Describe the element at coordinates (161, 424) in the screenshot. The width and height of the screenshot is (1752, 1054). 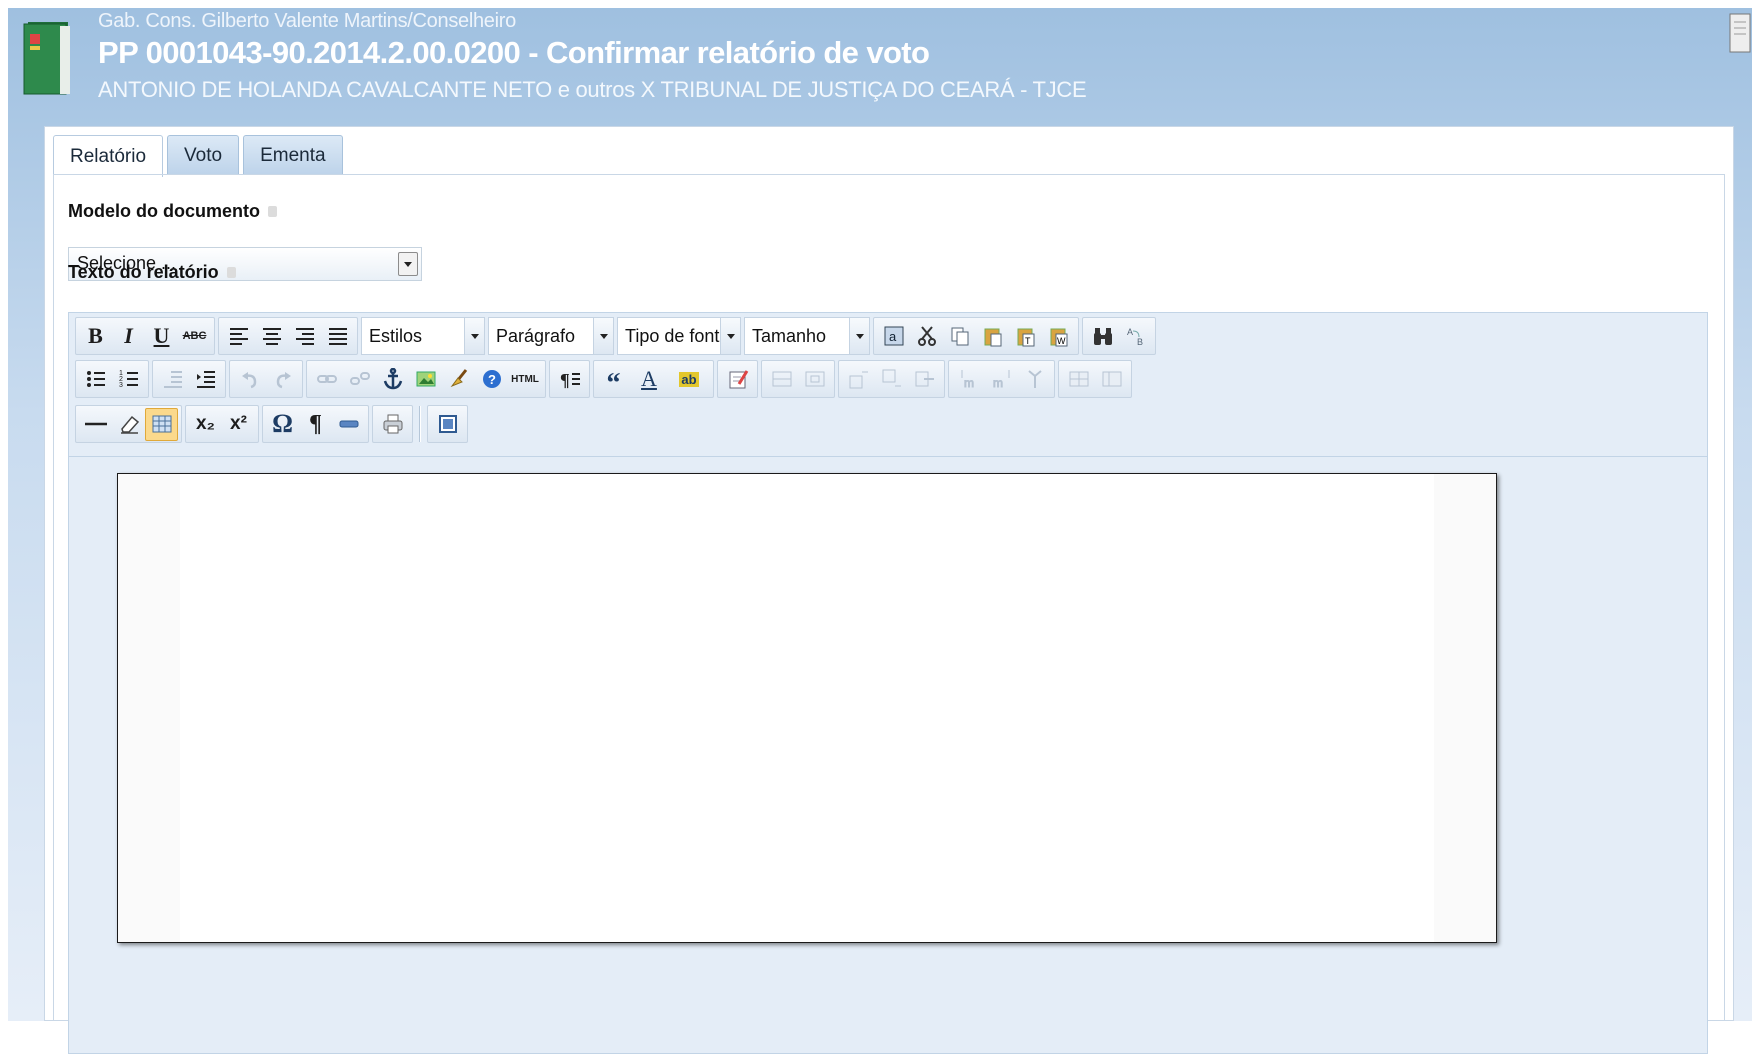
I see `table-button` at that location.